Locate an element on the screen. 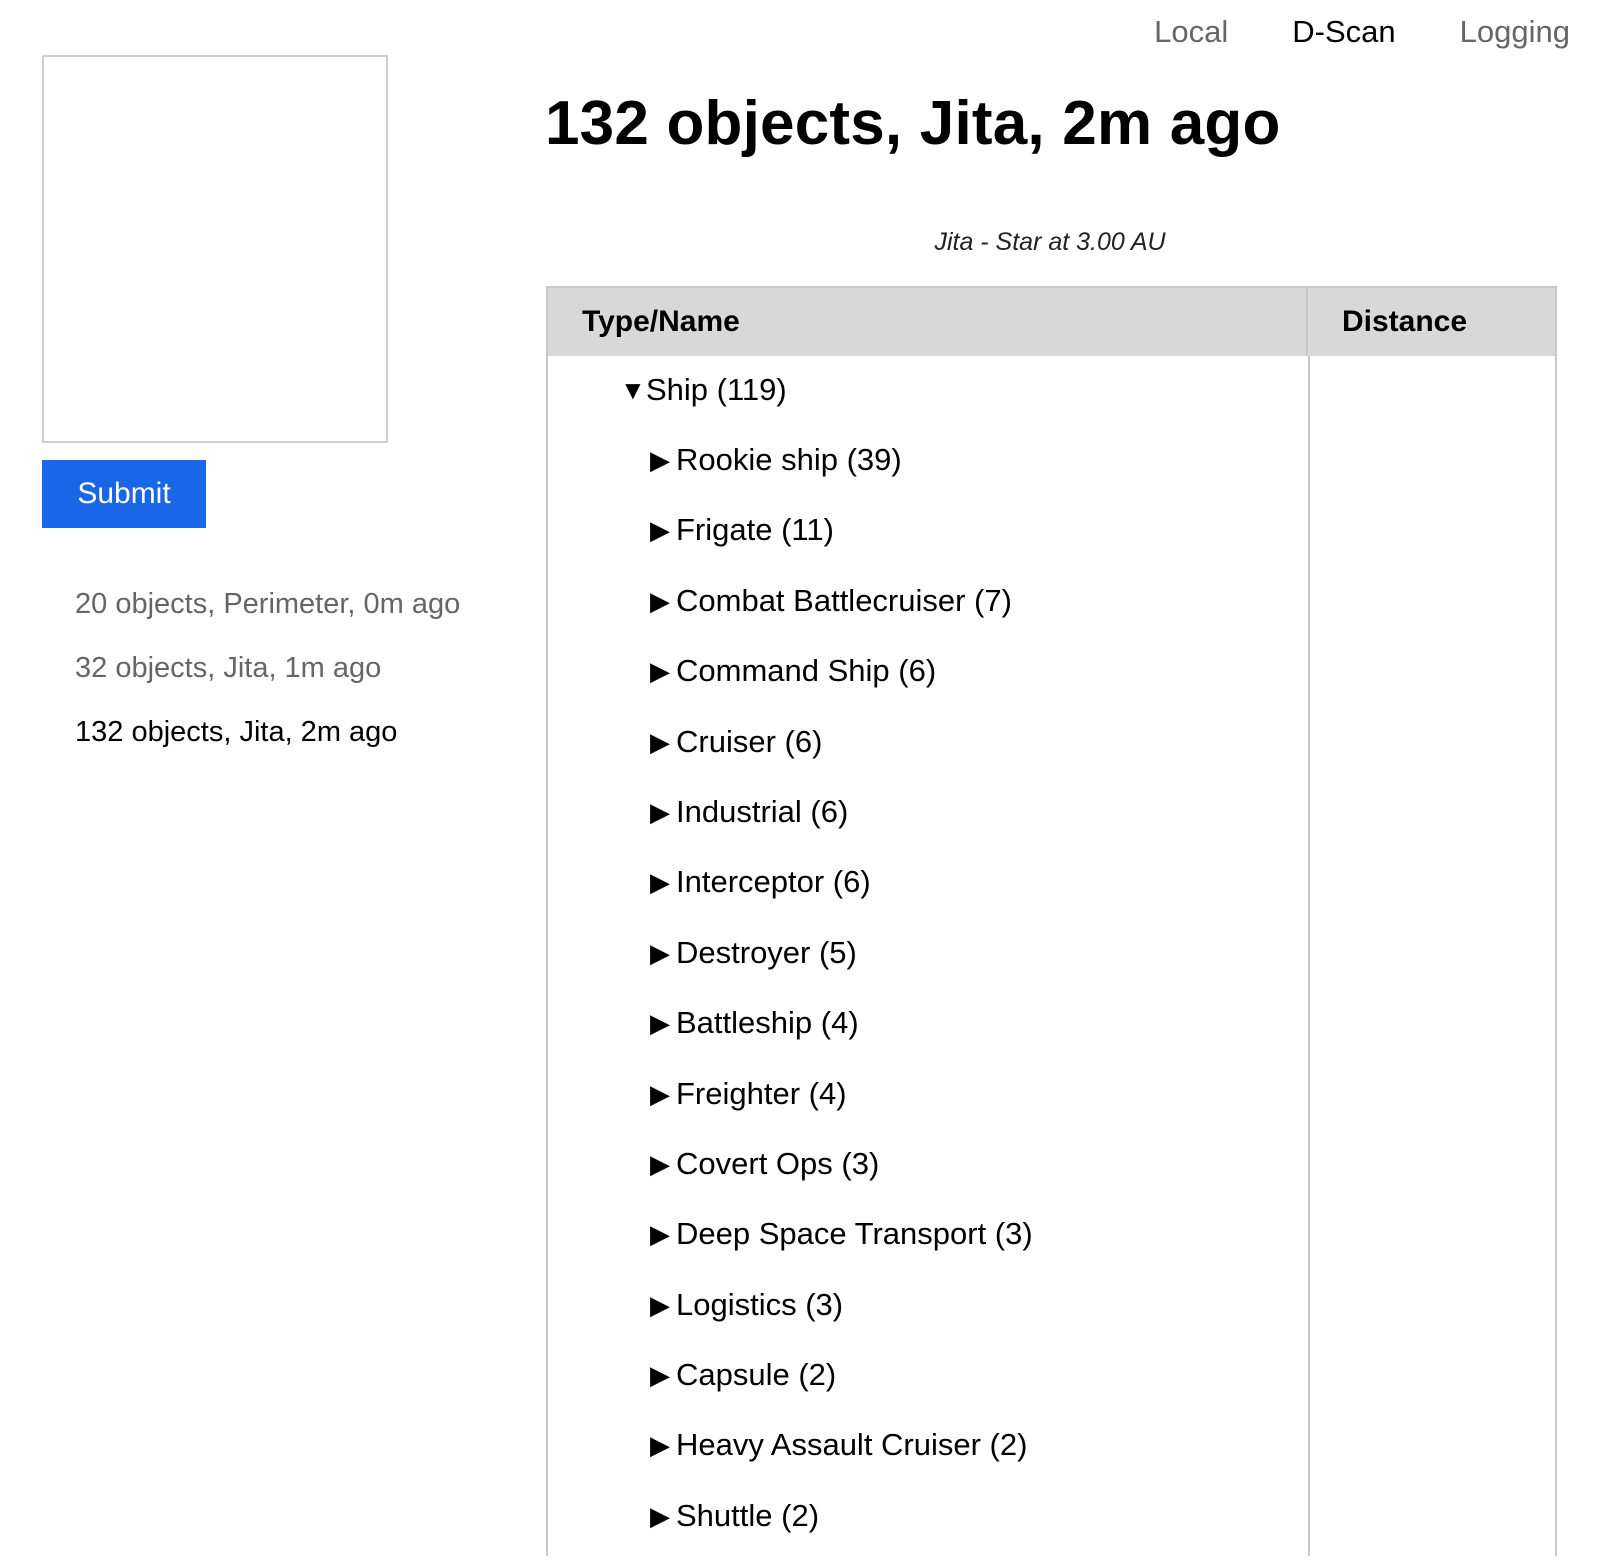  tree-row: ▶ Logistics (3) is located at coordinates (841, 1320).